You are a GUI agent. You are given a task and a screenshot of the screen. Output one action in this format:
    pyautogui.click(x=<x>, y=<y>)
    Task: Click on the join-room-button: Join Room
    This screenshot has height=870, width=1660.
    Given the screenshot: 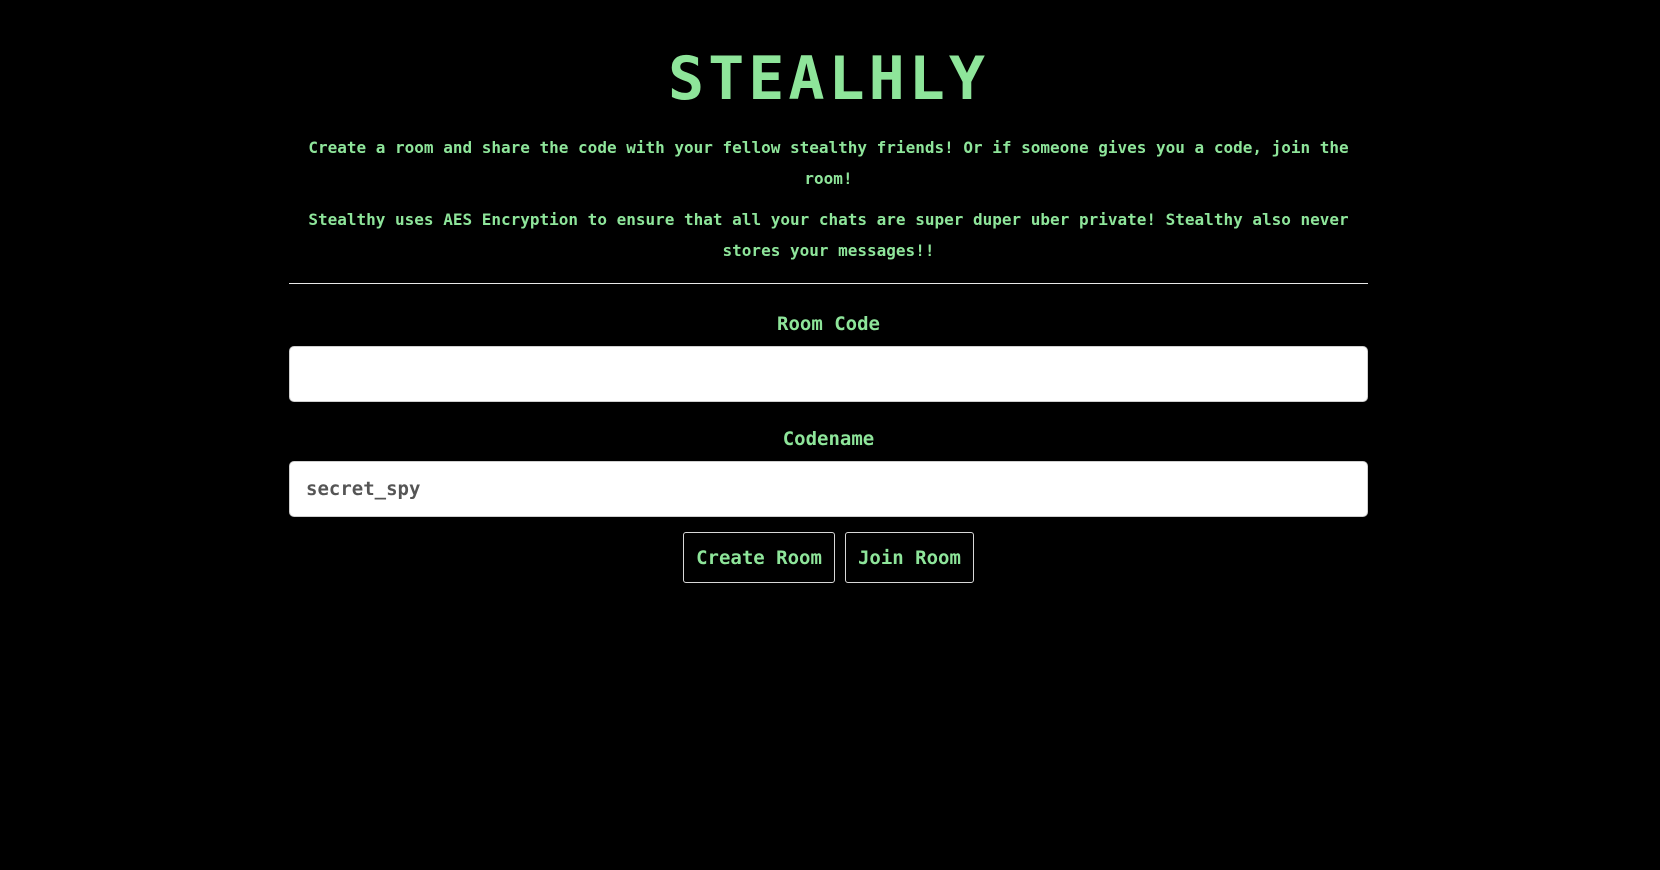 What is the action you would take?
    pyautogui.click(x=909, y=557)
    